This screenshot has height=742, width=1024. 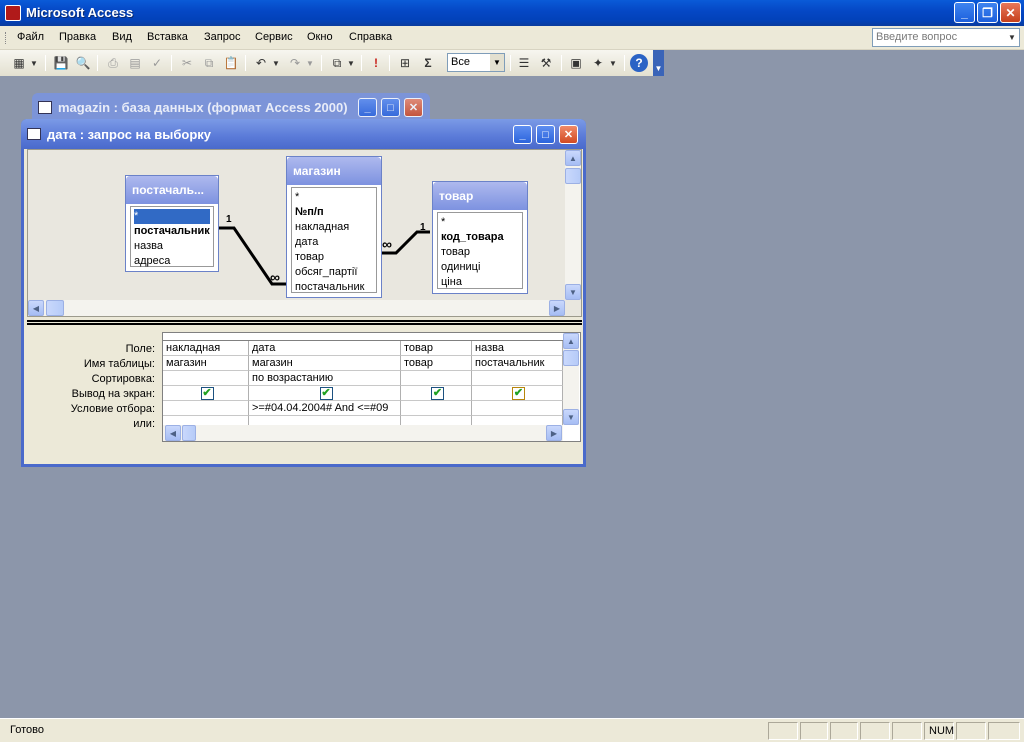 I want to click on minimize-button: _, so click(x=964, y=12).